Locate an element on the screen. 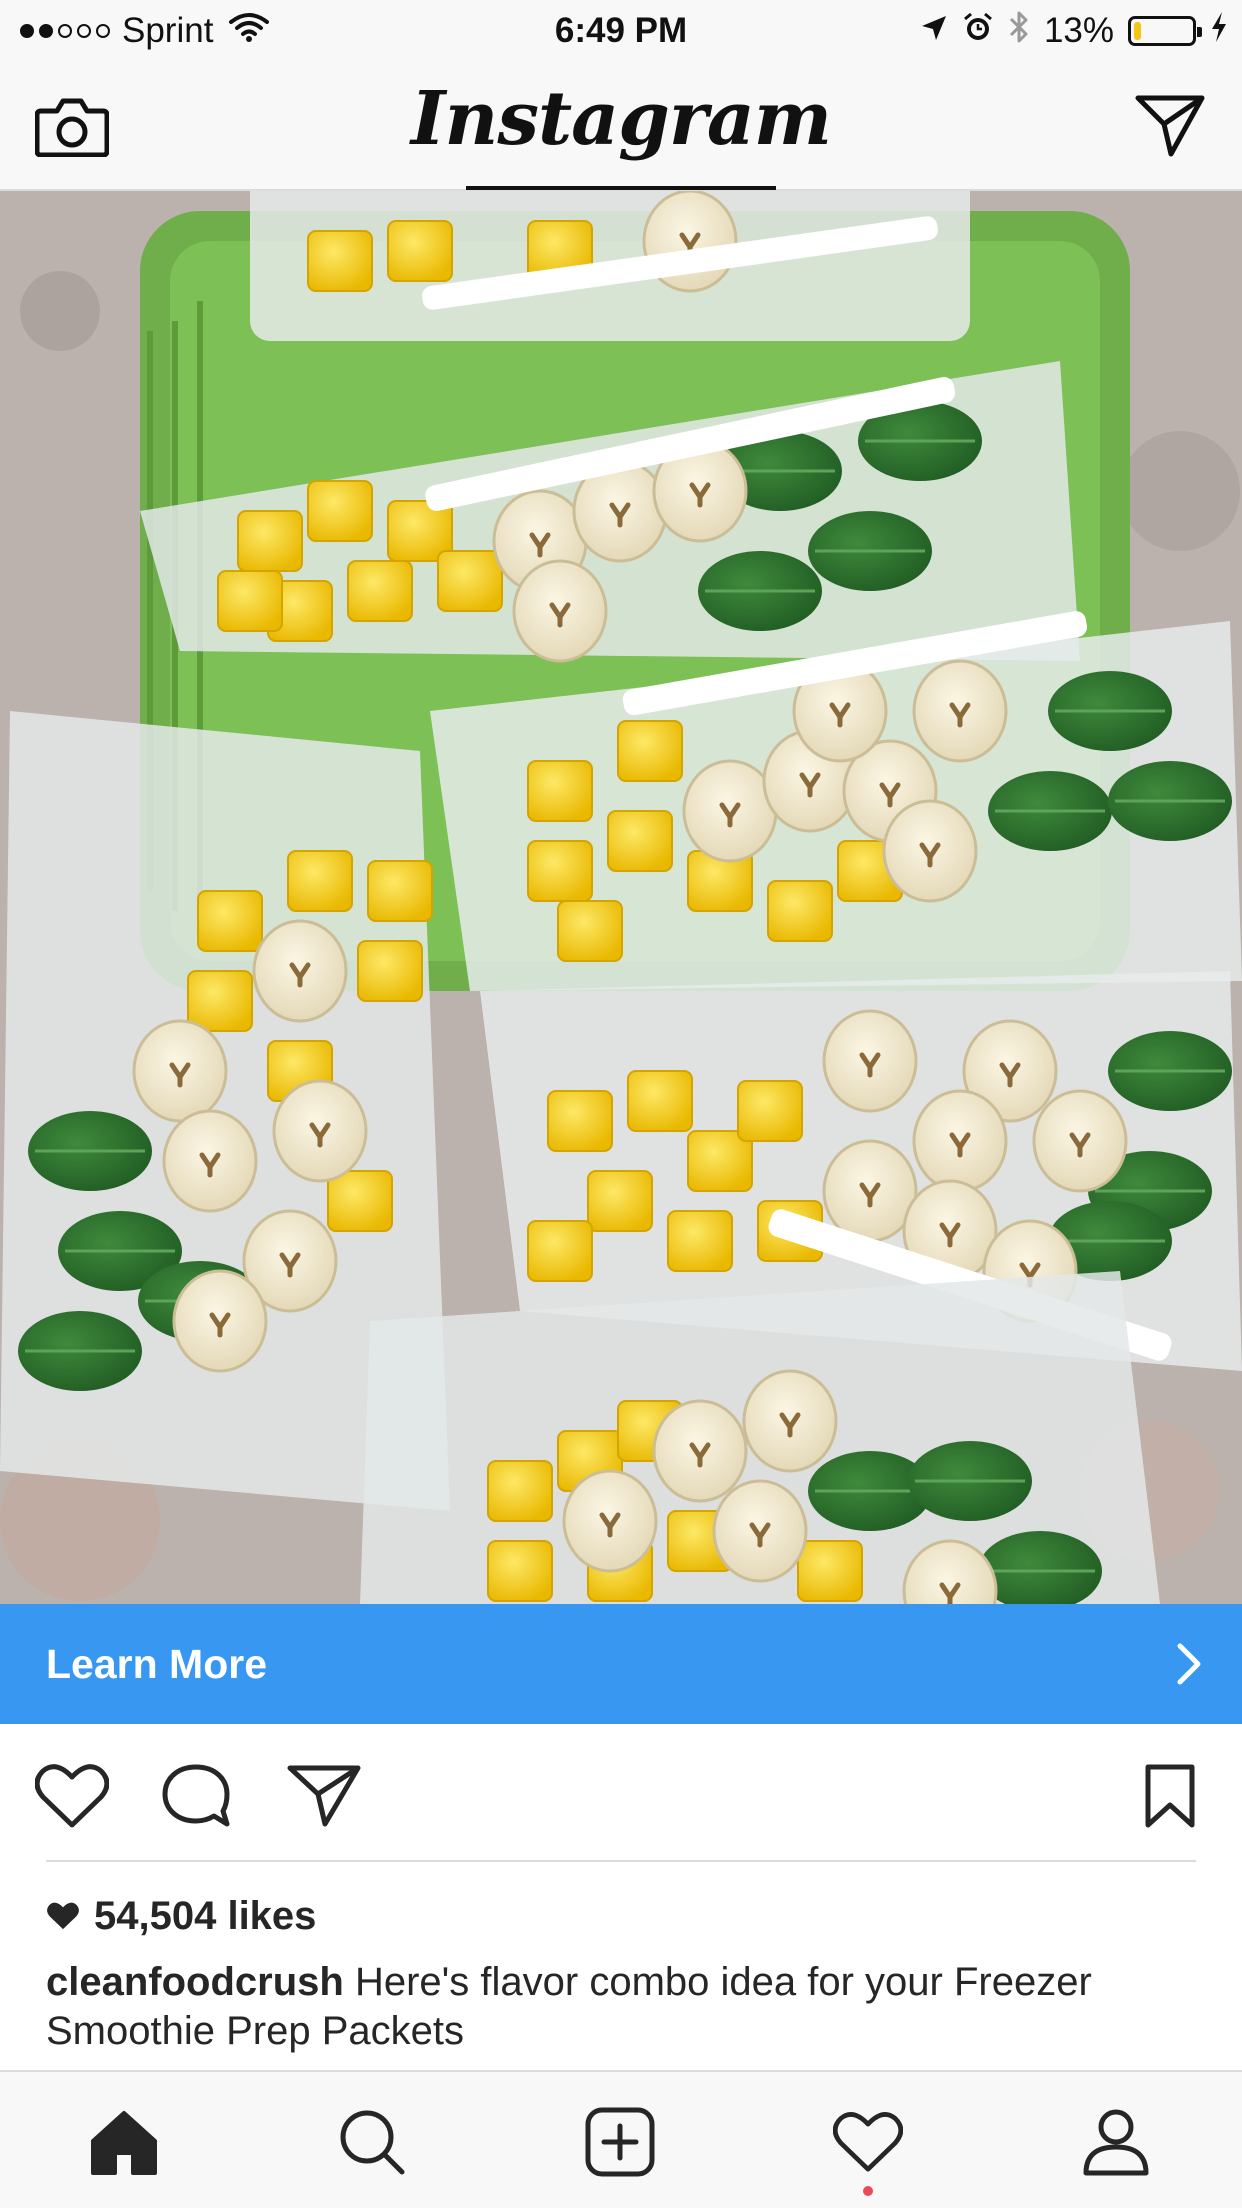  battery-icon is located at coordinates (1165, 31).